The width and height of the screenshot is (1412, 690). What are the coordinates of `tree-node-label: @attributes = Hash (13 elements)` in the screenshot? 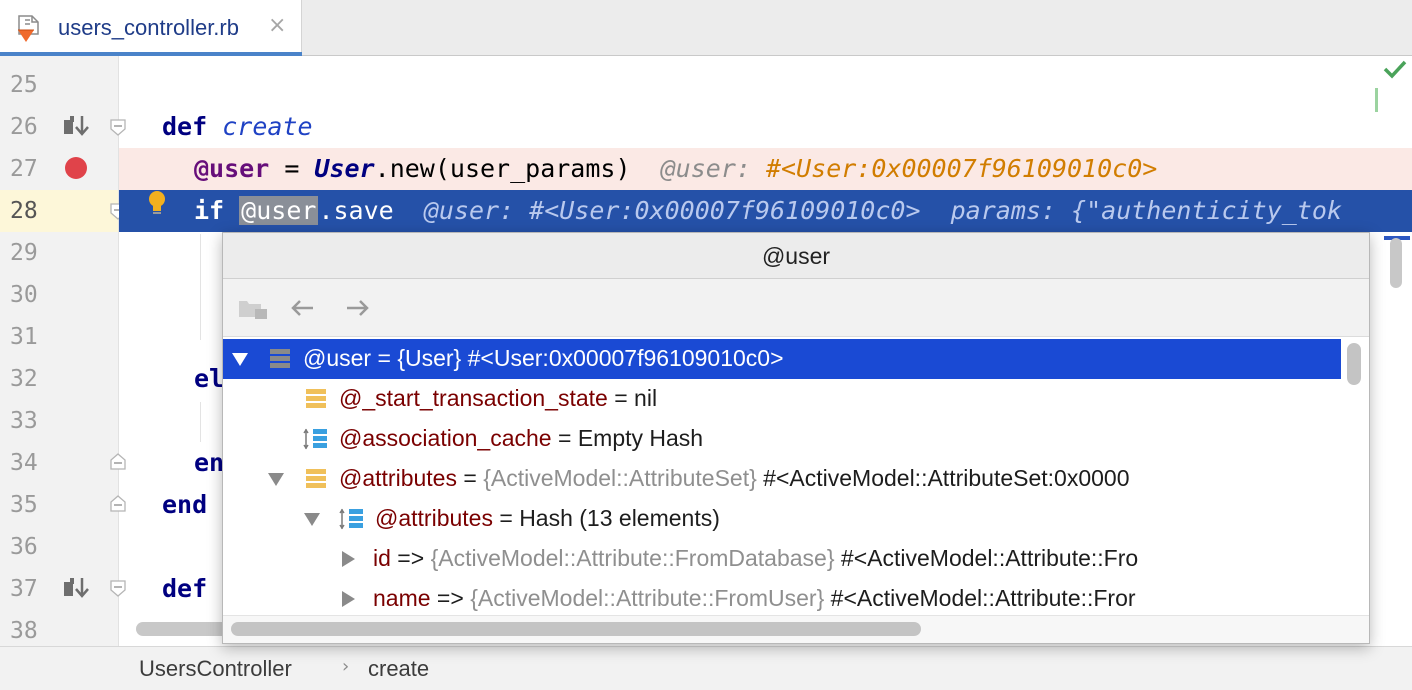 It's located at (547, 518).